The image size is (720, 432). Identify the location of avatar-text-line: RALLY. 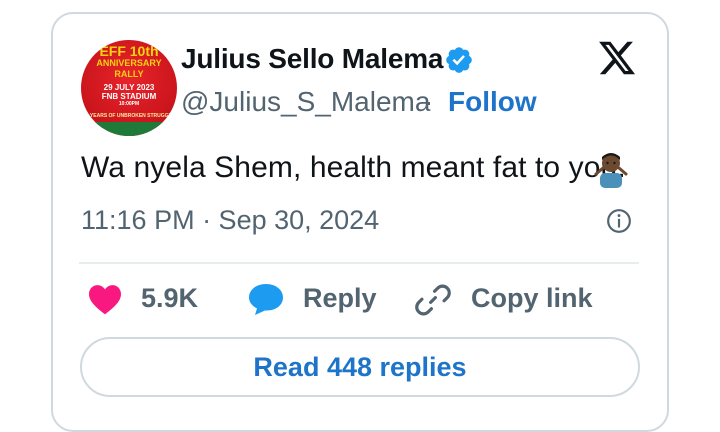
(129, 74).